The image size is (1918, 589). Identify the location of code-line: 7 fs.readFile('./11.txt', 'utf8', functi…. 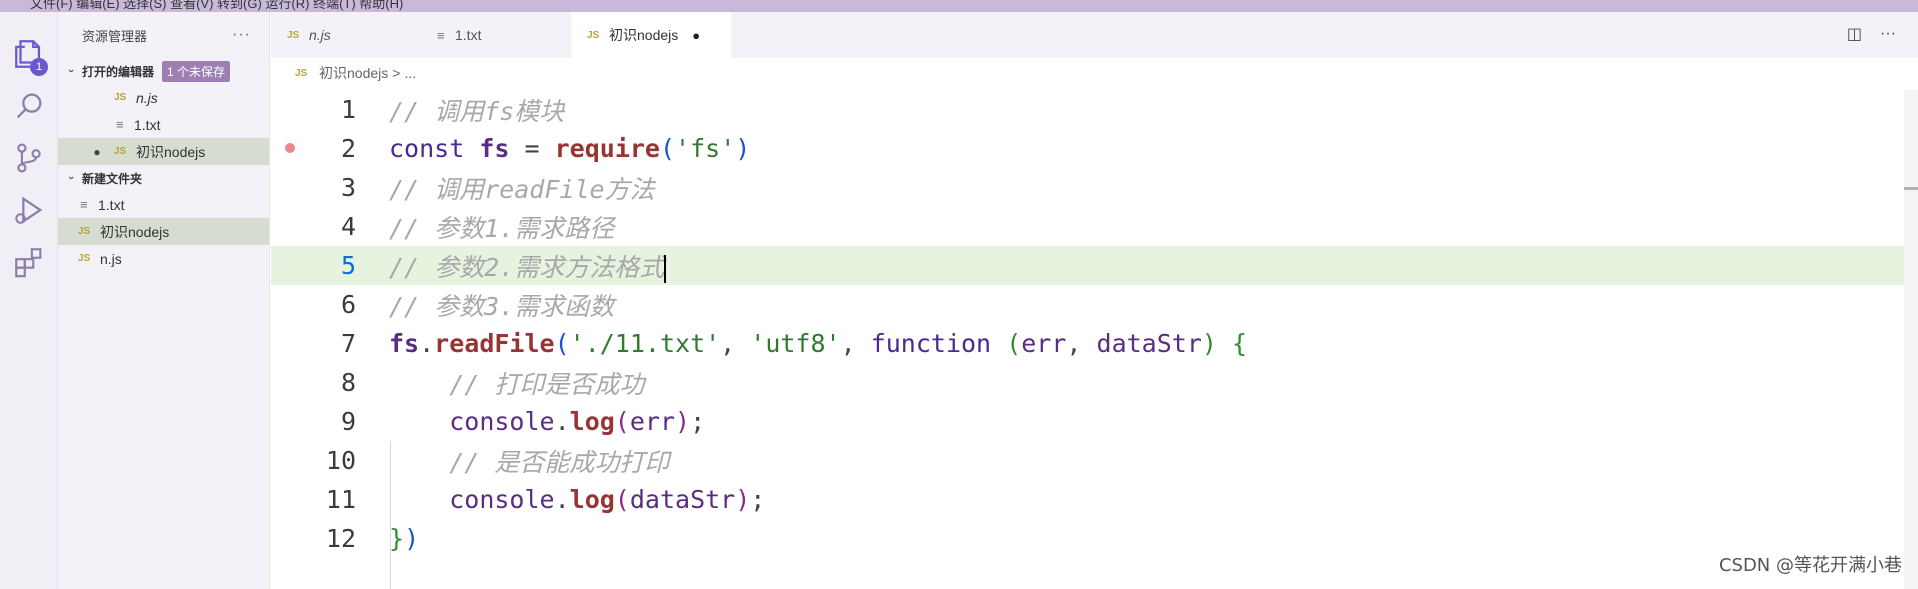
(1094, 343).